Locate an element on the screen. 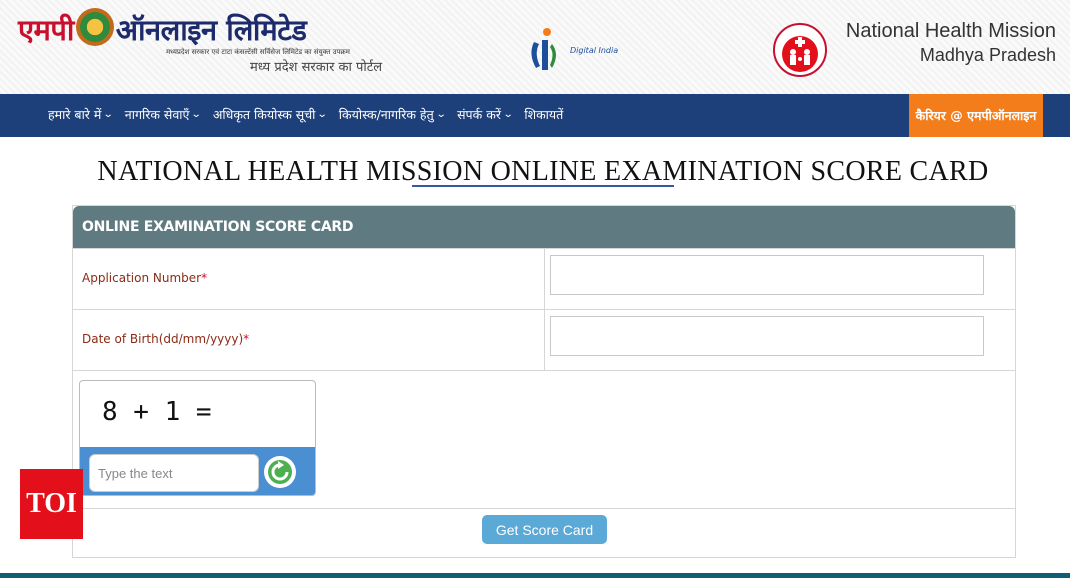 This screenshot has width=1070, height=578. digital-india-label: Digital India is located at coordinates (594, 50).